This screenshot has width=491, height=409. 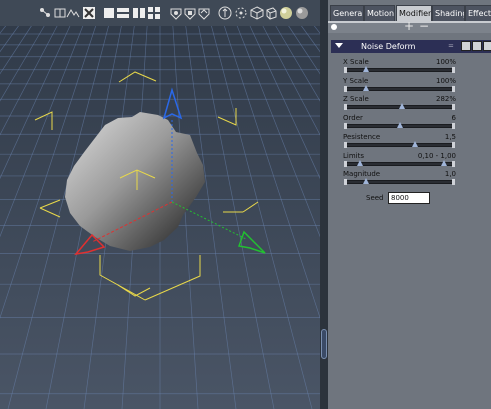 What do you see at coordinates (436, 155) in the screenshot?
I see `param-value: 0,10 - 1,00` at bounding box center [436, 155].